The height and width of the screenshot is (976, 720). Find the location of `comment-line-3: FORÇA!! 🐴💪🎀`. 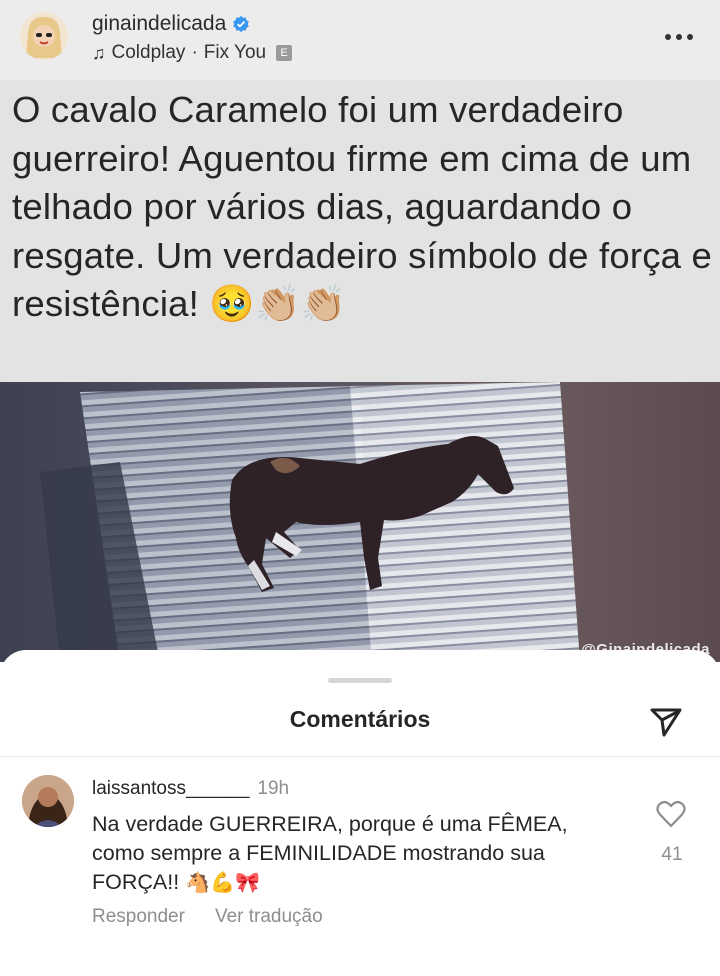

comment-line-3: FORÇA!! 🐴💪🎀 is located at coordinates (362, 883).